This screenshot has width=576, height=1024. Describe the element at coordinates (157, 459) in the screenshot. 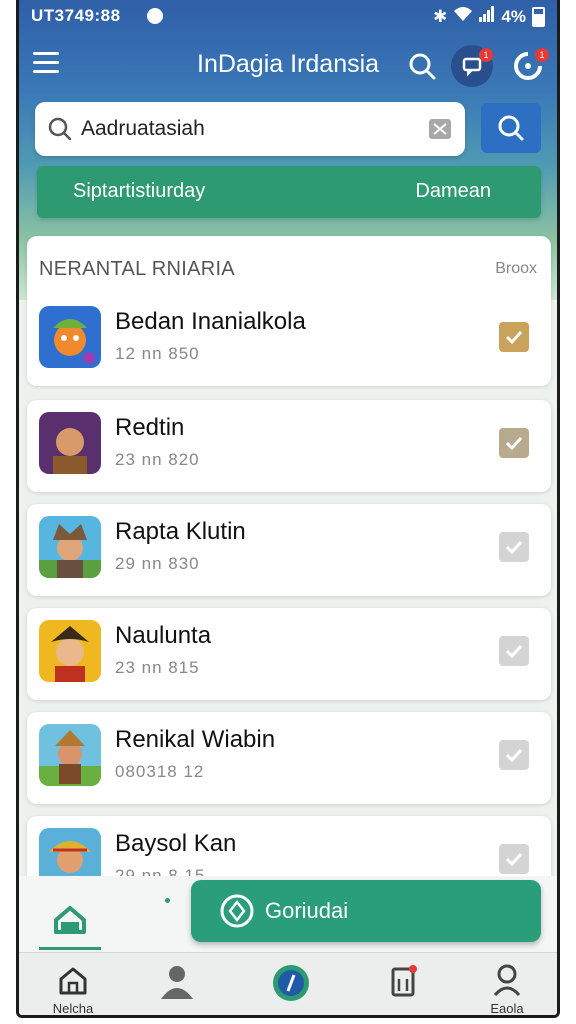

I see `item-sub: 23 nn 820` at that location.